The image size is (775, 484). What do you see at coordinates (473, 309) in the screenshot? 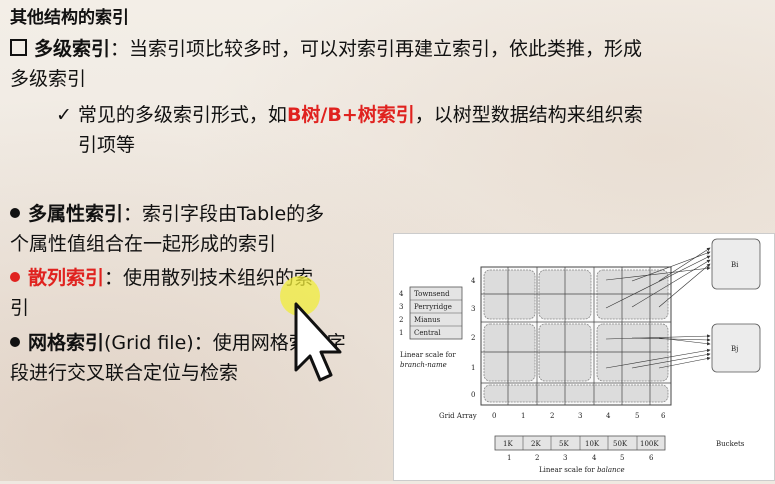
I see `grid-row-label: 3` at bounding box center [473, 309].